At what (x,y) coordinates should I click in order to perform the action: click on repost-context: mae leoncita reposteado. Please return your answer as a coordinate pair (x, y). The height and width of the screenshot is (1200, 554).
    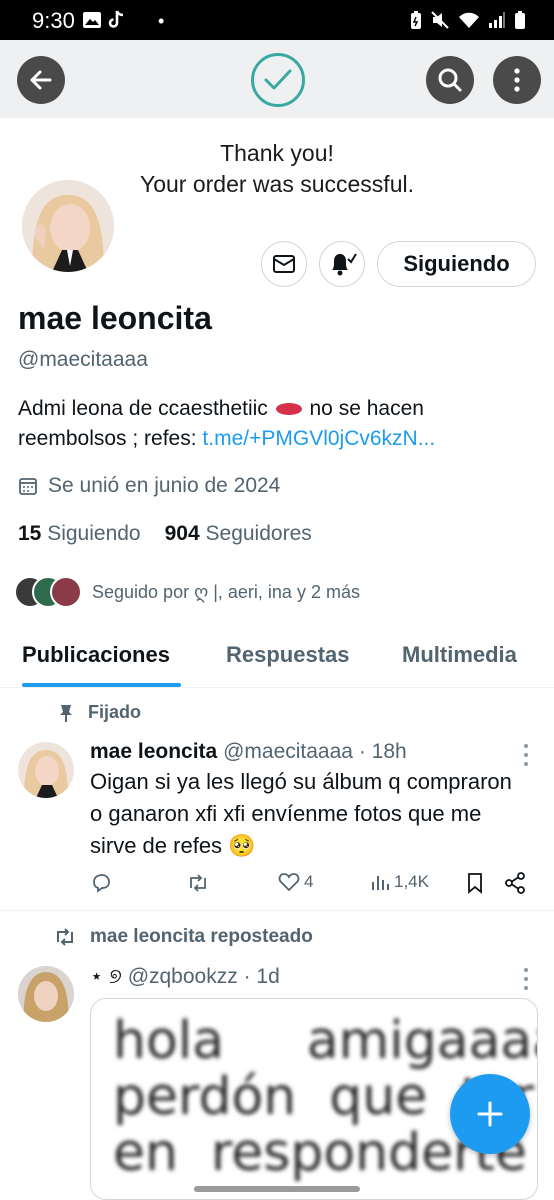
    Looking at the image, I should click on (182, 937).